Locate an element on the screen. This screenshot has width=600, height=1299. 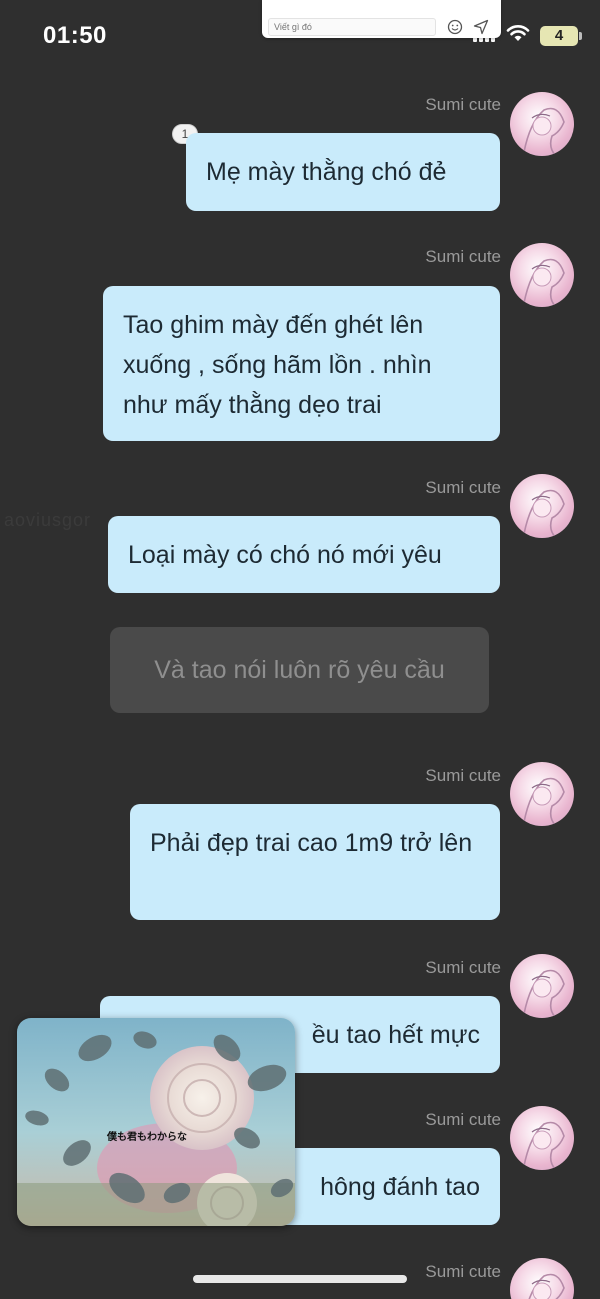
emoji-icon is located at coordinates (455, 29).